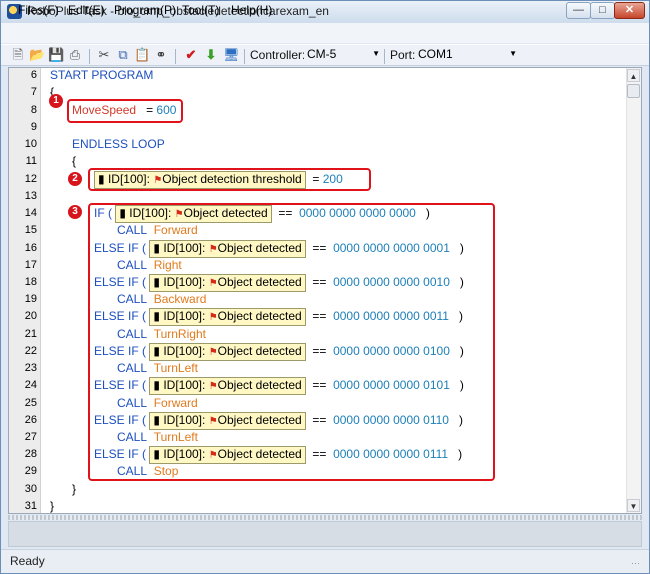  I want to click on vertical-scrollbar, so click(633, 290).